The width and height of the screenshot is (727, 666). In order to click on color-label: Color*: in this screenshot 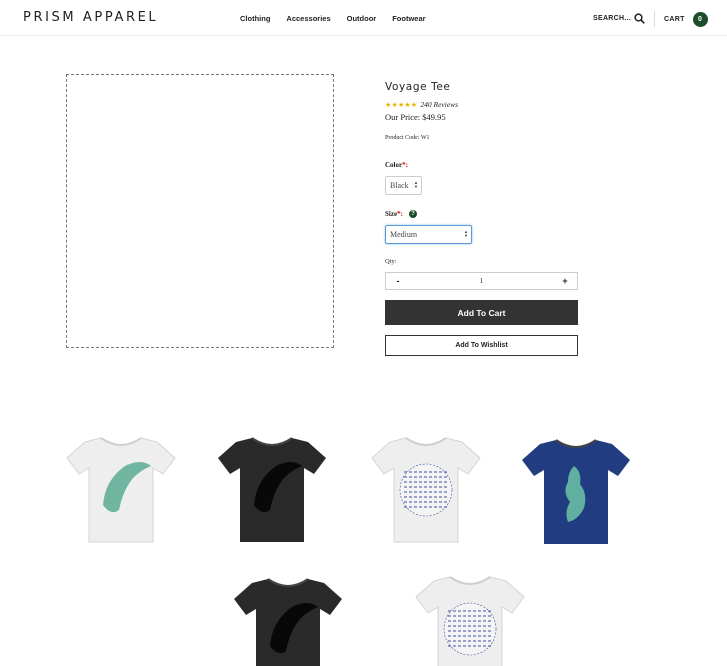, I will do `click(396, 165)`.